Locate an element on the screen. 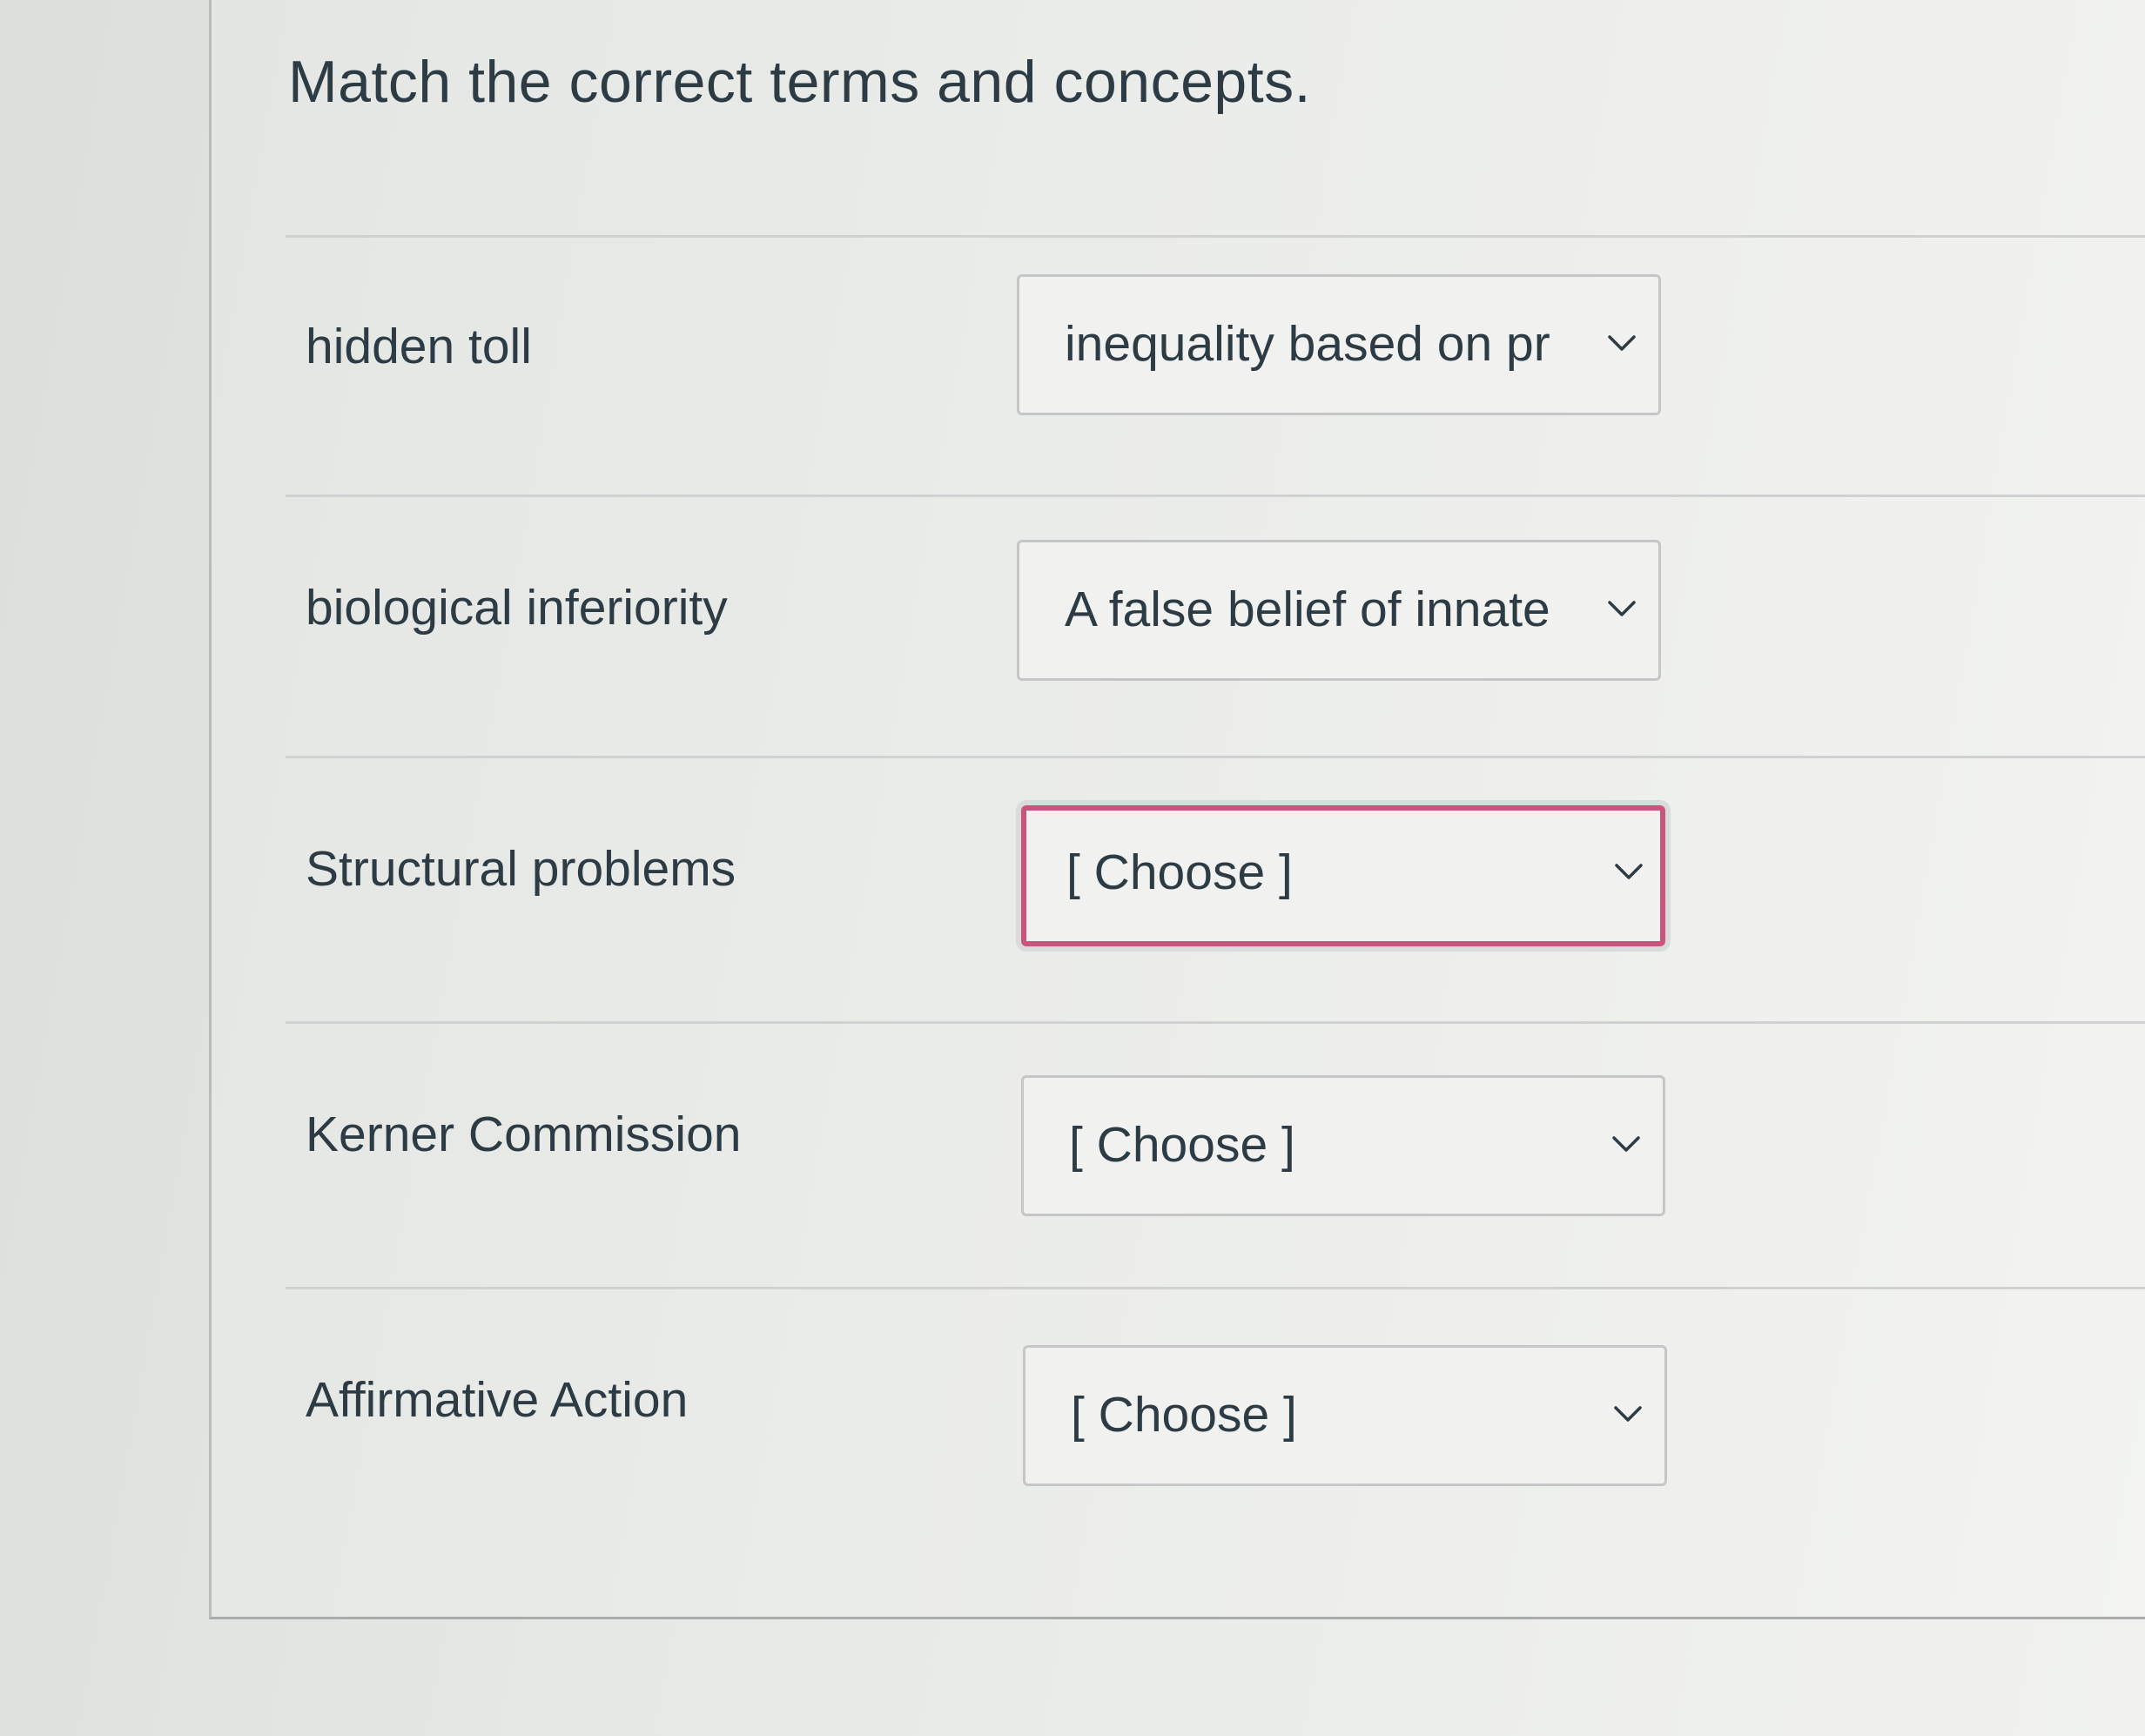 The image size is (2145, 1736). answer-select: inequality based on pr is located at coordinates (1339, 344).